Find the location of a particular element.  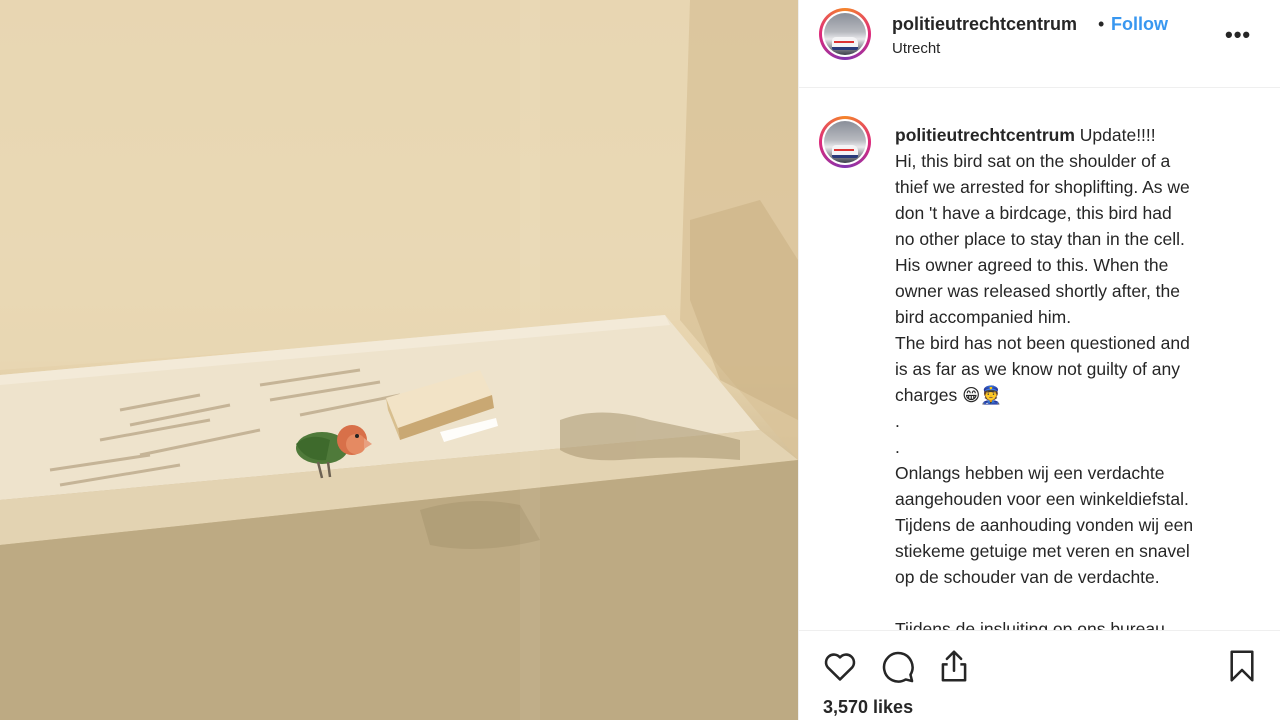

comment-icon is located at coordinates (897, 668).